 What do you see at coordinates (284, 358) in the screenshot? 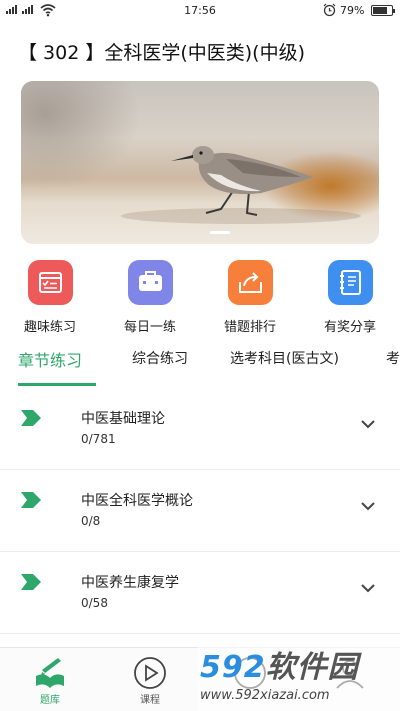
I see `tab-elective-subject: 选考科目(医古文)` at bounding box center [284, 358].